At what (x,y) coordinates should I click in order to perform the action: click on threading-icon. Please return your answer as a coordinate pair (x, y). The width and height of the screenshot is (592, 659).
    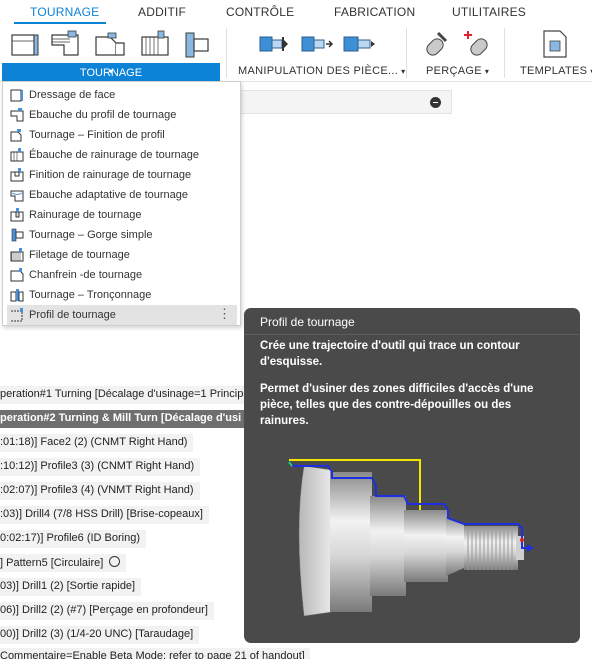
    Looking at the image, I should click on (17, 255).